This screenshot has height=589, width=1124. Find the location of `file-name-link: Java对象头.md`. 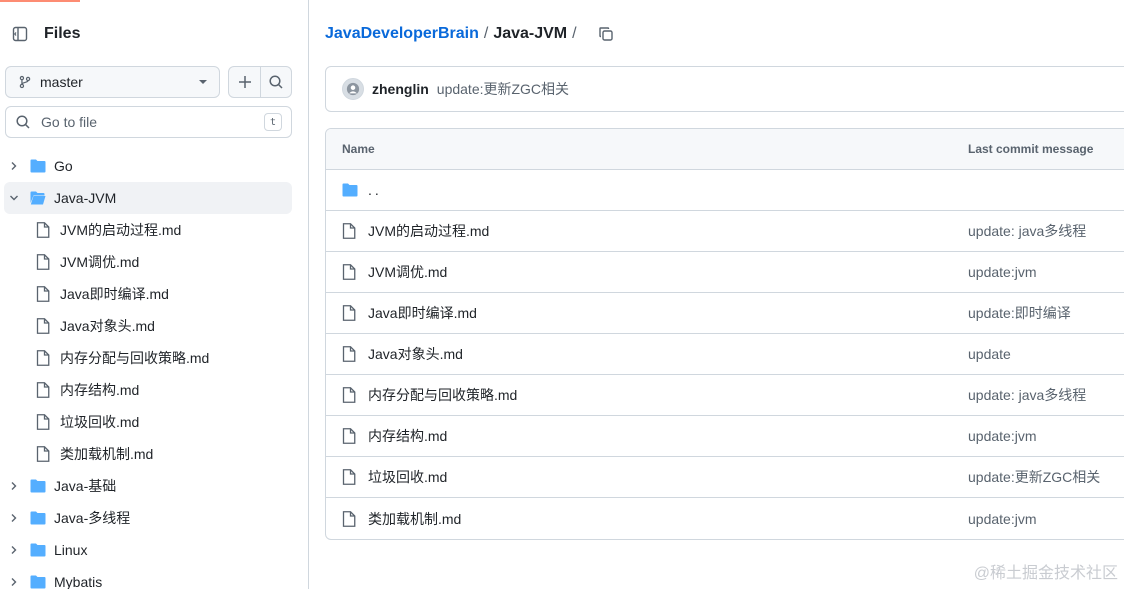

file-name-link: Java对象头.md is located at coordinates (668, 354).